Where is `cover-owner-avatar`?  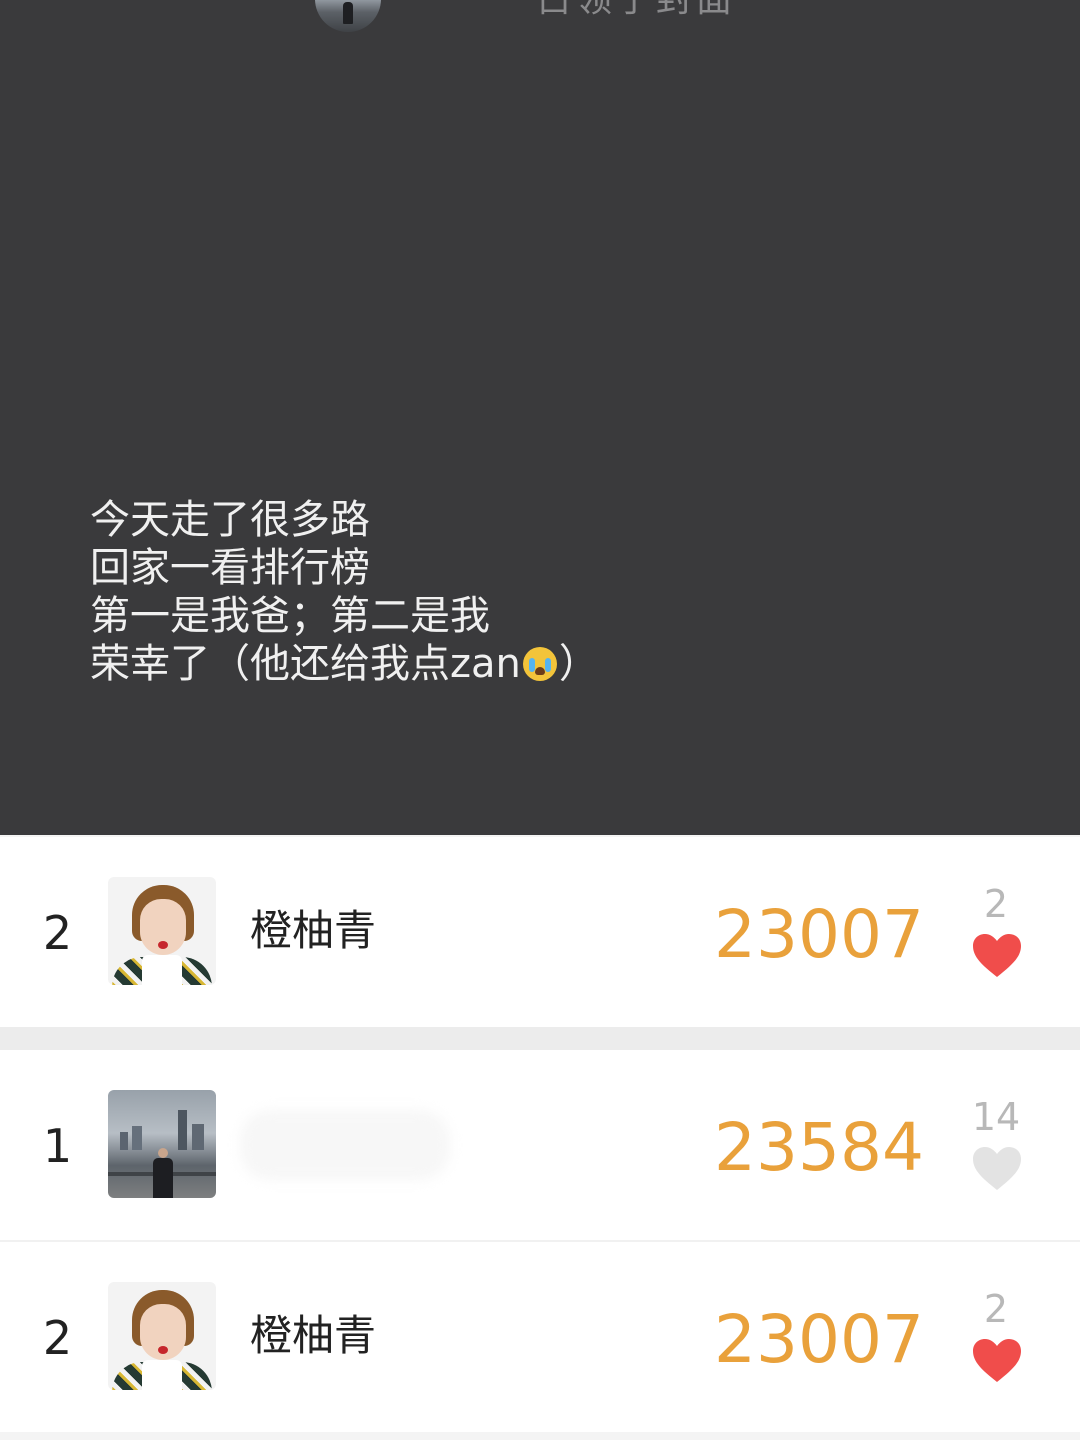 cover-owner-avatar is located at coordinates (348, 16).